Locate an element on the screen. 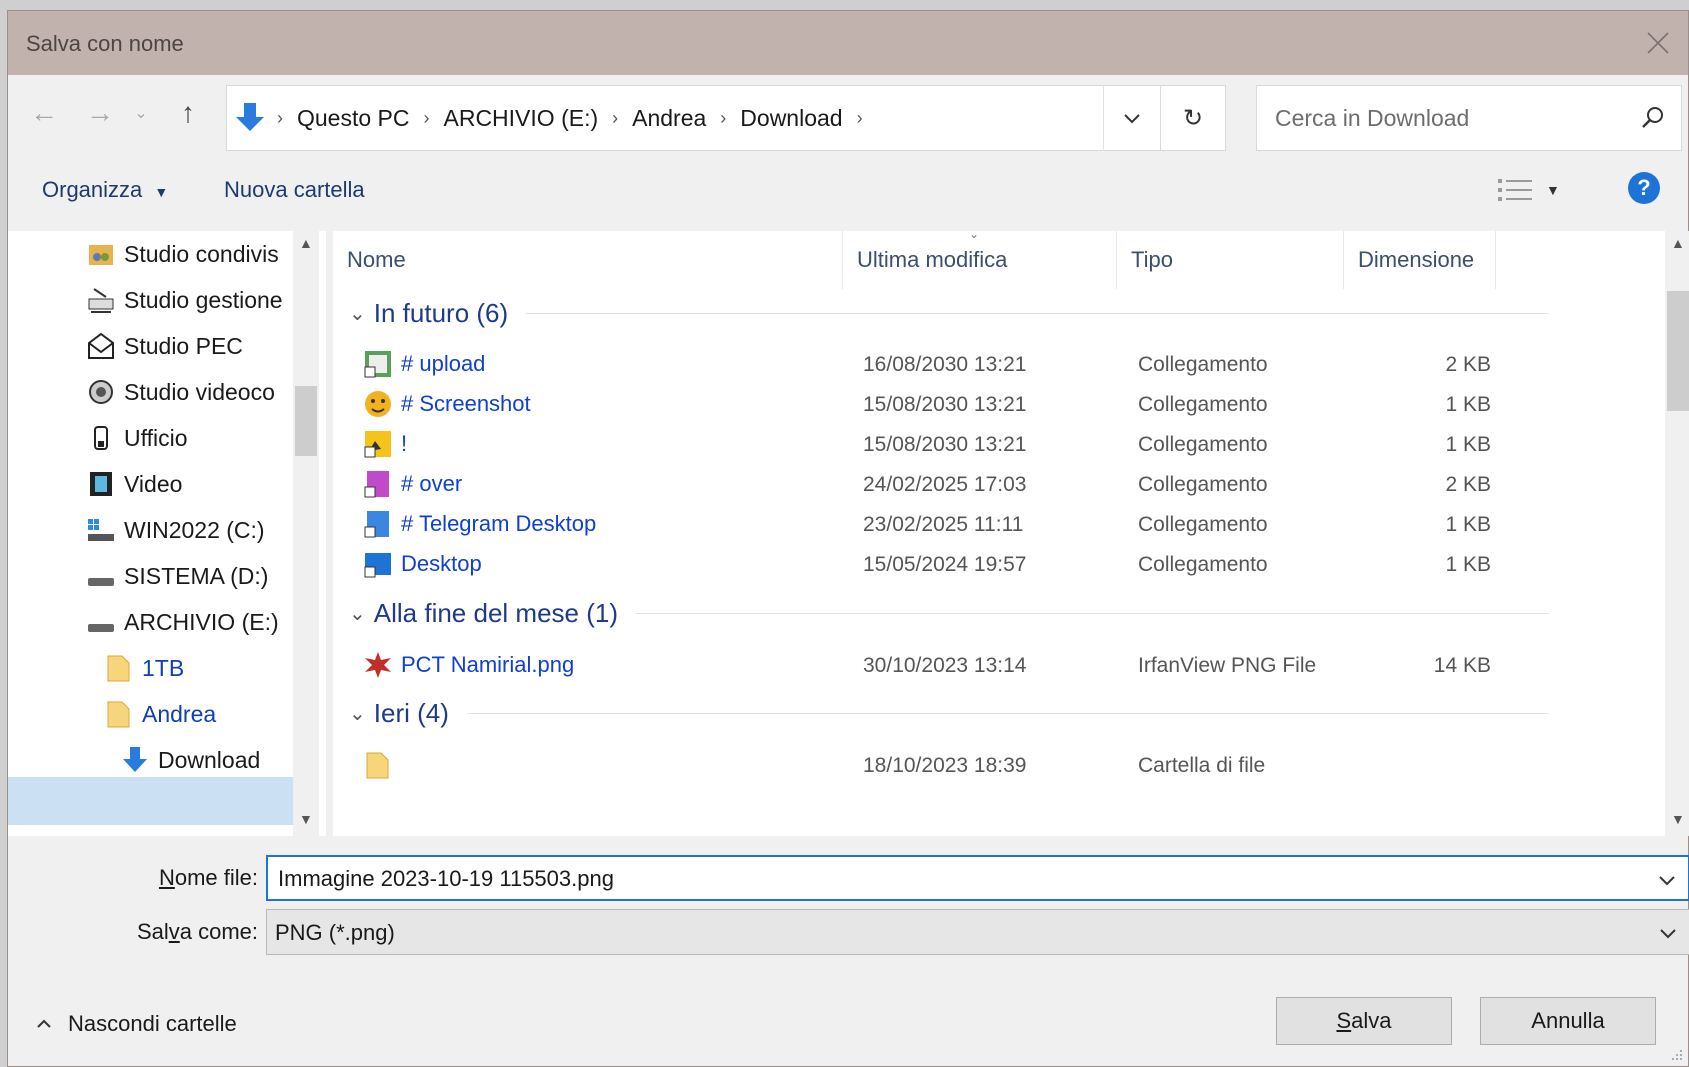  refresh-icon: ↻ is located at coordinates (1193, 118).